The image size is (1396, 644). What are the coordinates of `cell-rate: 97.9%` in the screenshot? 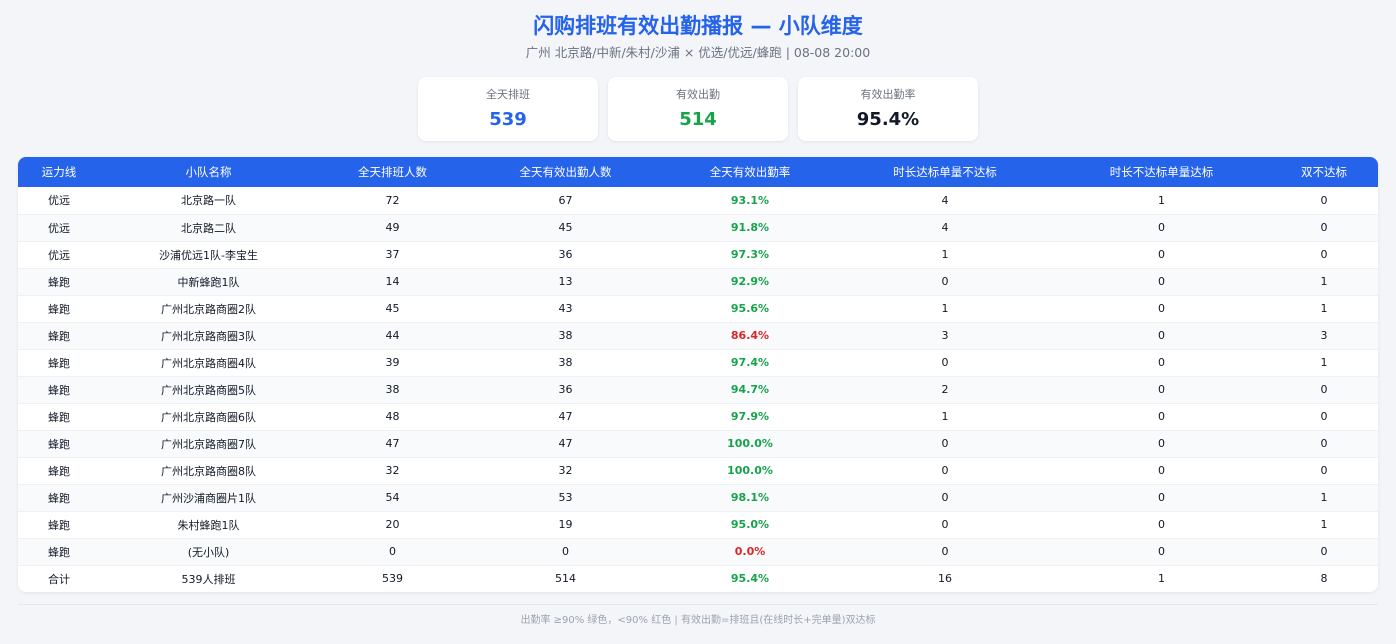 It's located at (750, 417).